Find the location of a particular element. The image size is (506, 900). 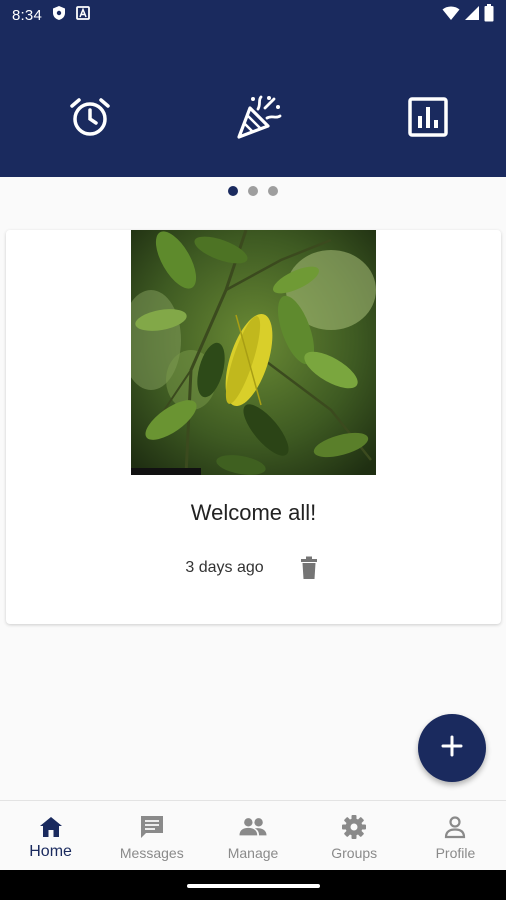

nav-item-profile: Profile is located at coordinates (455, 835).